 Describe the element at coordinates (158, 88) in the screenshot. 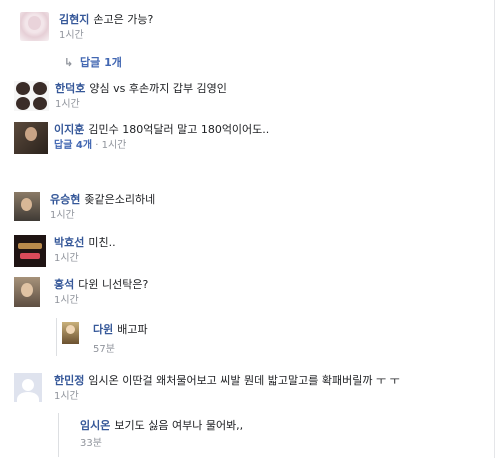

I see `comment-text: 양심 vs 후손까지 갑부 김영인` at that location.